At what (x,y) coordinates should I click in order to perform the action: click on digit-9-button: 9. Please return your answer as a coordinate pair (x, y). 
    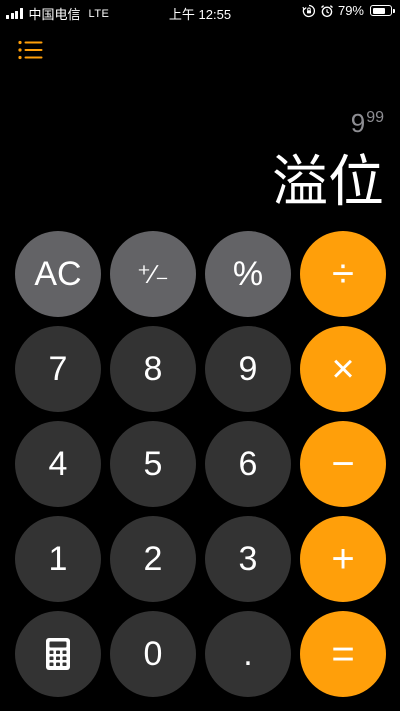
    Looking at the image, I should click on (248, 369).